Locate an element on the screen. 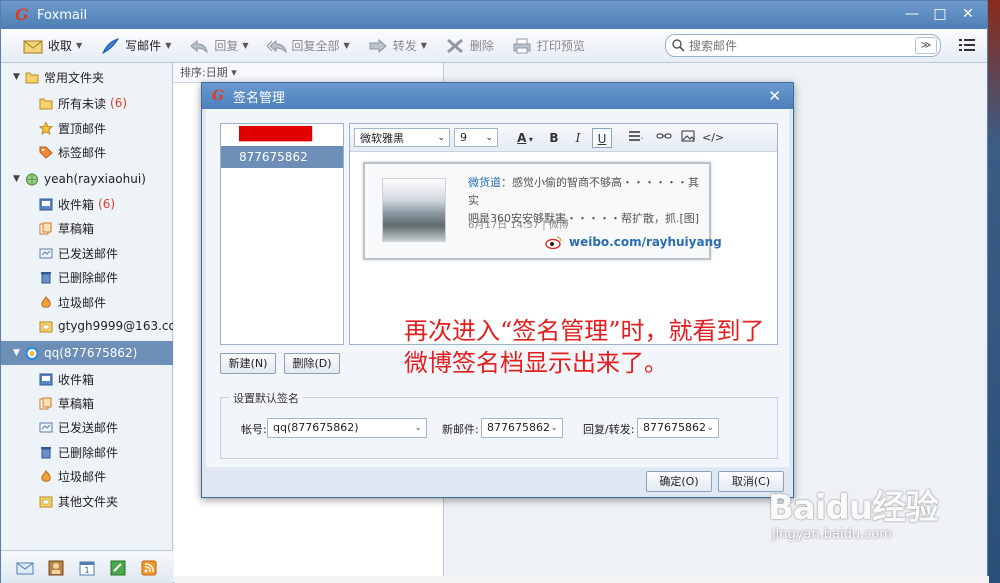  sidebar-item-pinned: 置顶邮件 is located at coordinates (87, 128).